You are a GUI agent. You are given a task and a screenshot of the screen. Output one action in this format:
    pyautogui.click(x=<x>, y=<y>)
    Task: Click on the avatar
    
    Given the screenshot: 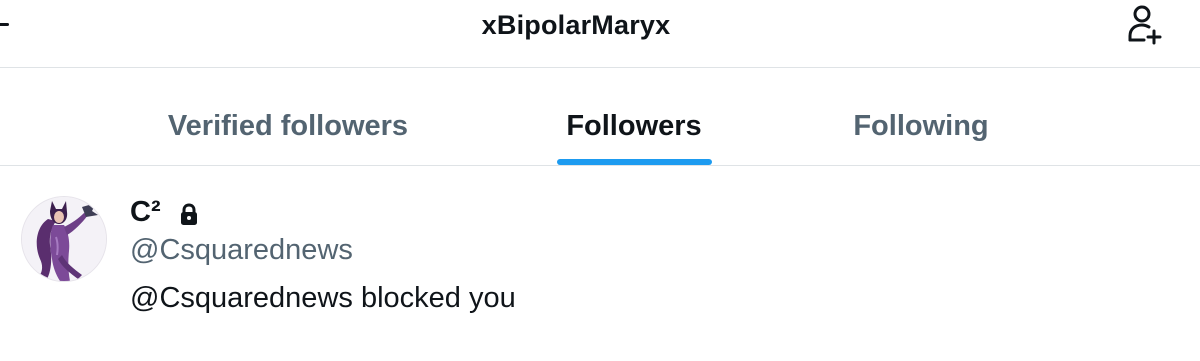 What is the action you would take?
    pyautogui.click(x=64, y=239)
    